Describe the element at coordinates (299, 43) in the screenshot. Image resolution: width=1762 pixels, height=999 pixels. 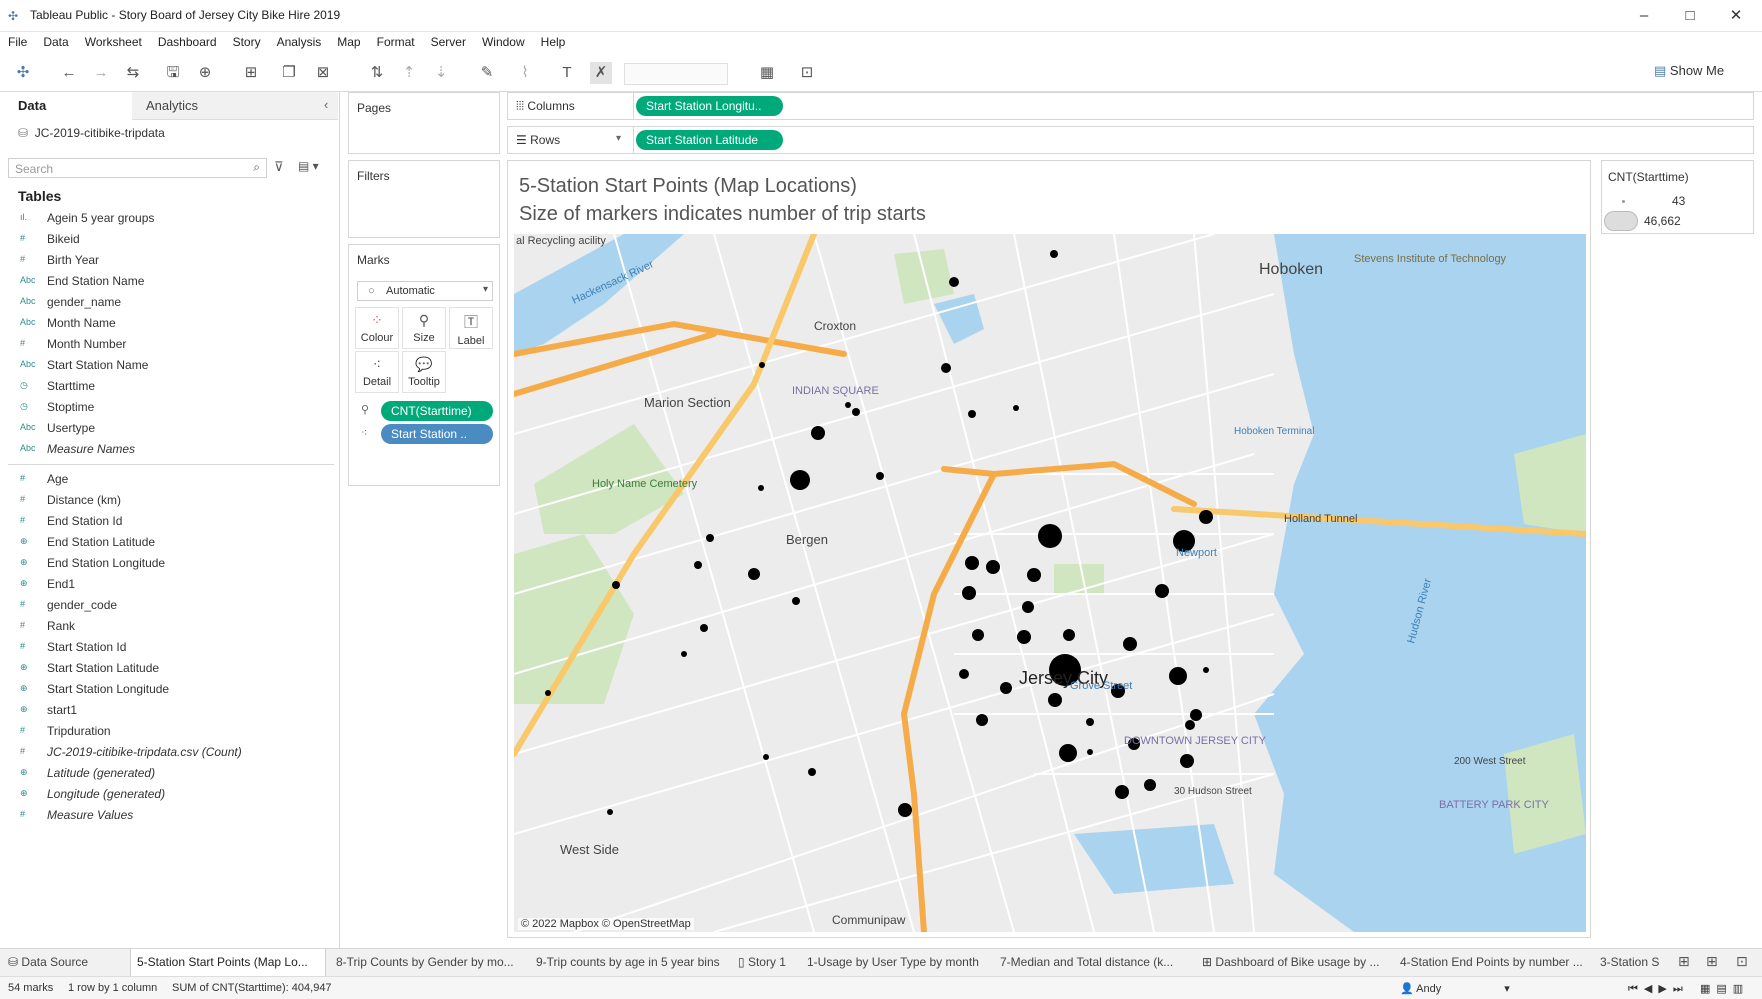
I see `menu-analysis: Analysis` at that location.